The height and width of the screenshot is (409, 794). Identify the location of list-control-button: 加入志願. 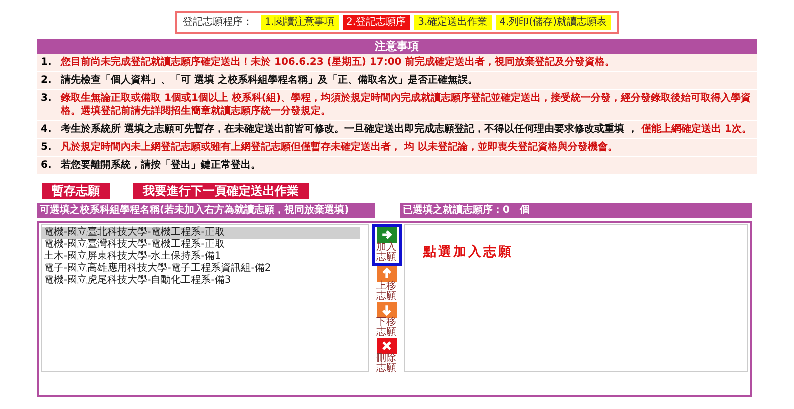
(387, 245).